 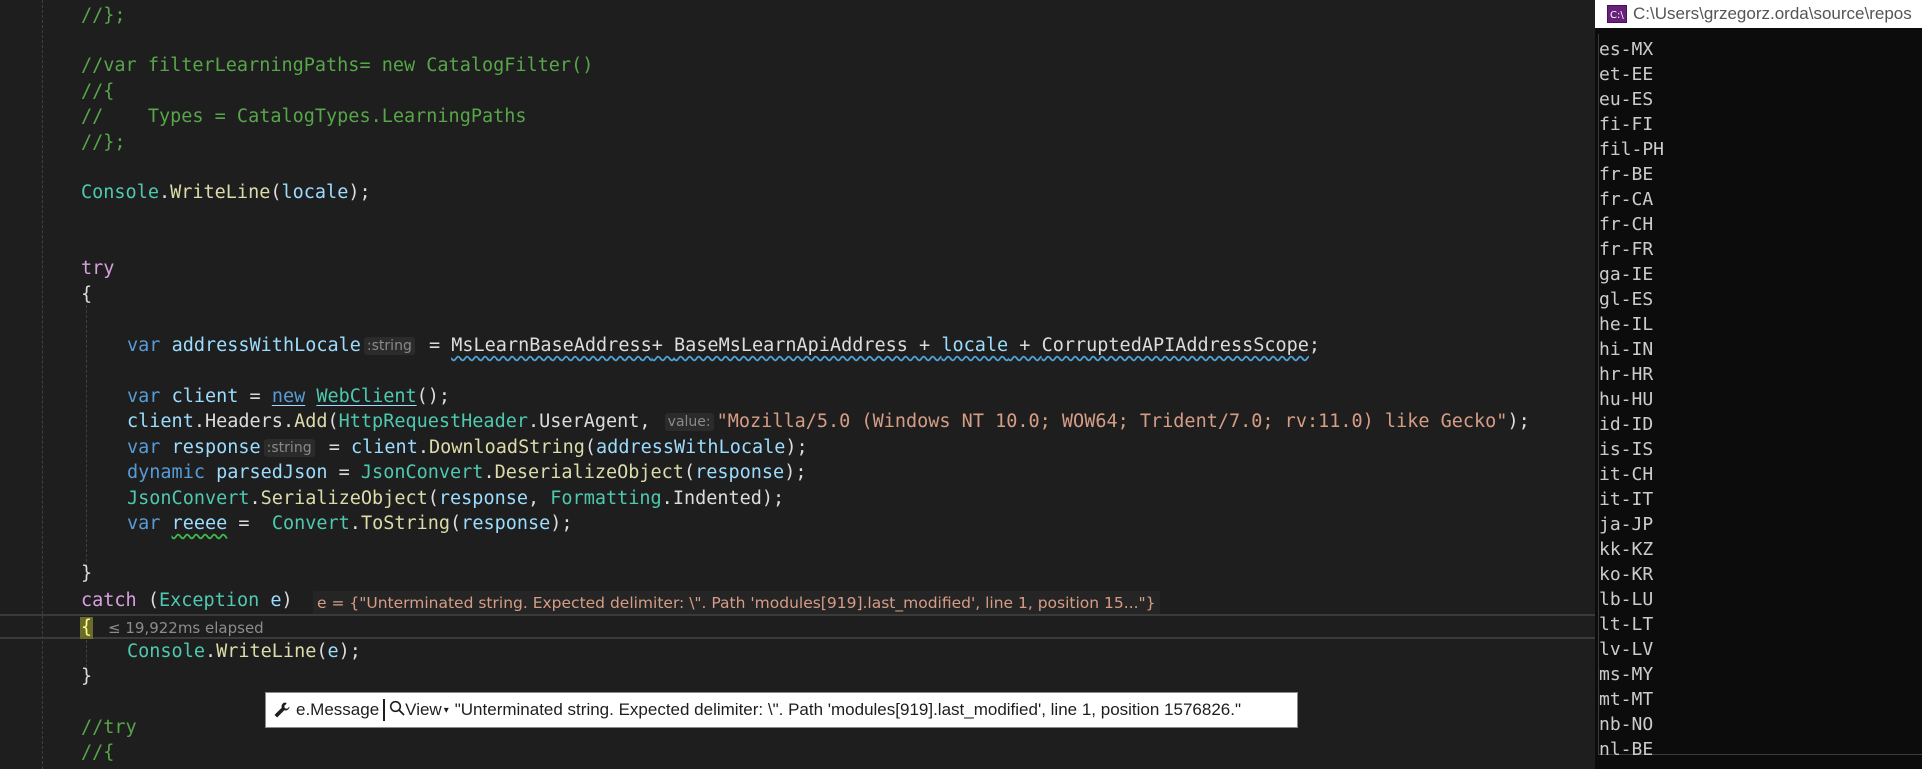 I want to click on code-line: Console.WriteLine(e);, so click(x=244, y=651).